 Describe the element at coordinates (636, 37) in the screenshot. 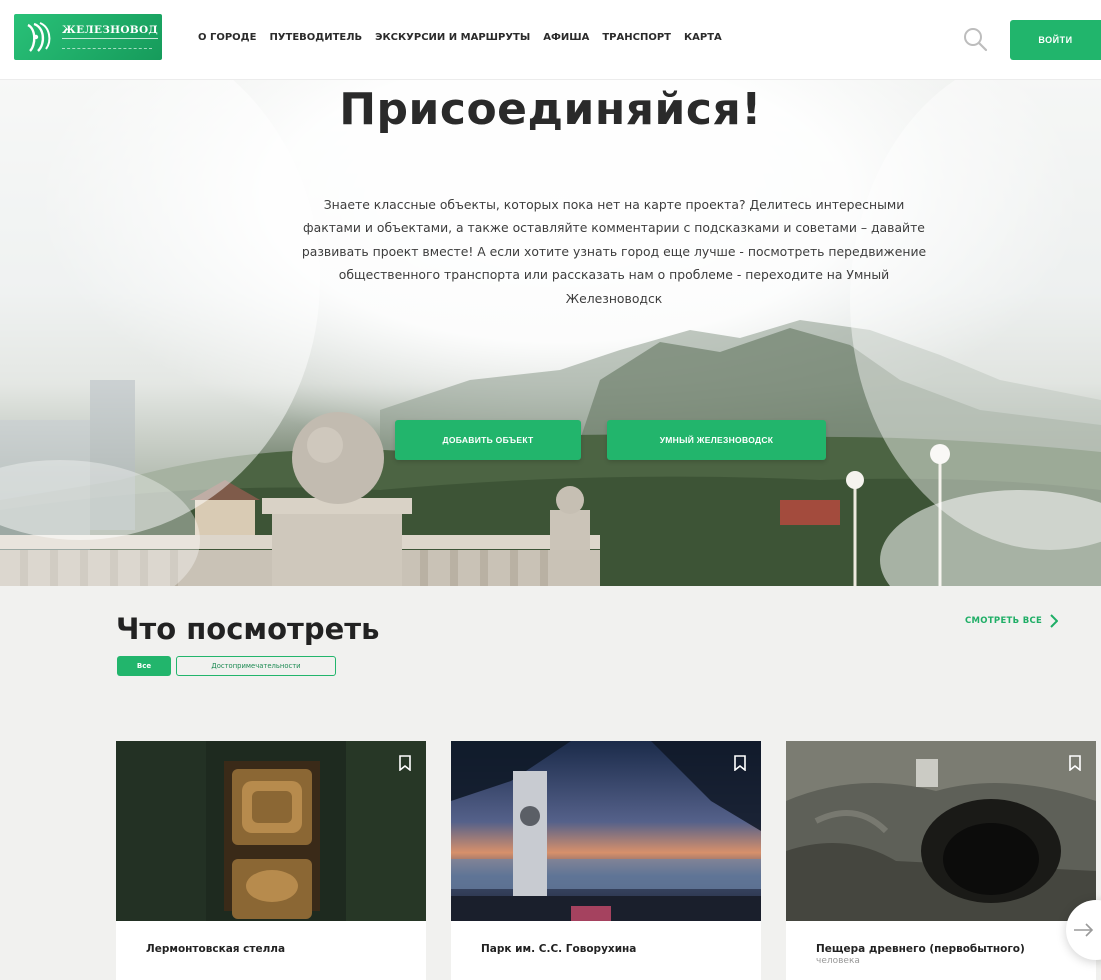

I see `nav-item-transport: ТРАНСПОРТ` at that location.